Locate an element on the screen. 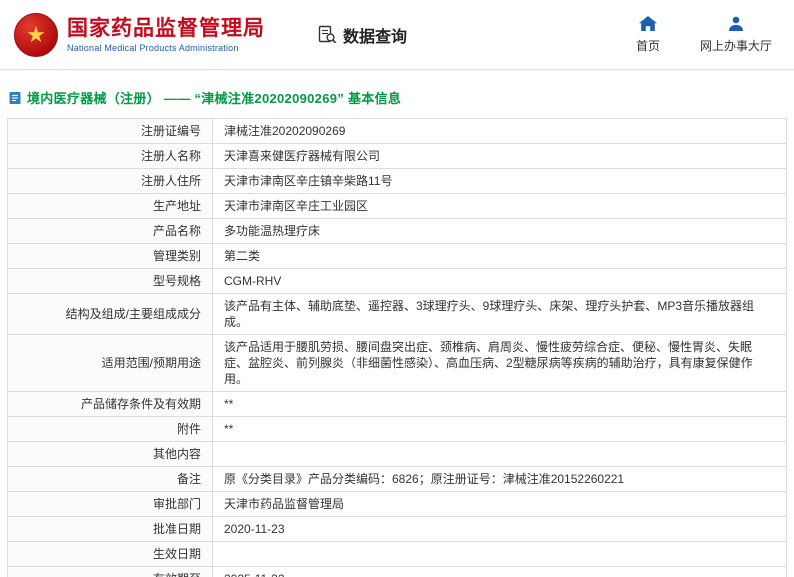 The image size is (794, 577). table-row: 注册证编号 津械注准20202090269 is located at coordinates (397, 131).